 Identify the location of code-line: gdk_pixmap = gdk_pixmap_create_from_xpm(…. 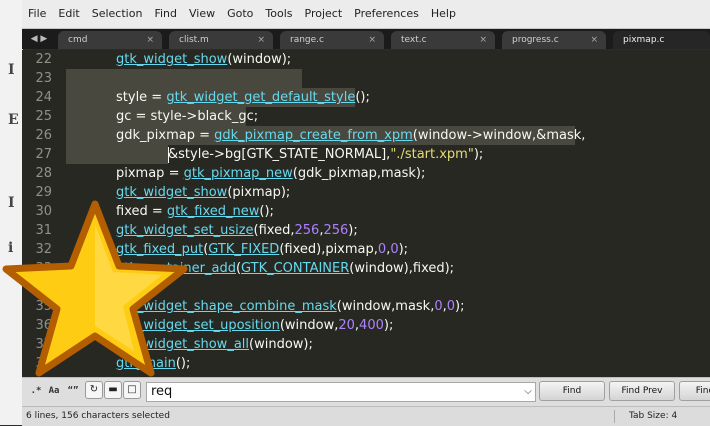
(350, 135).